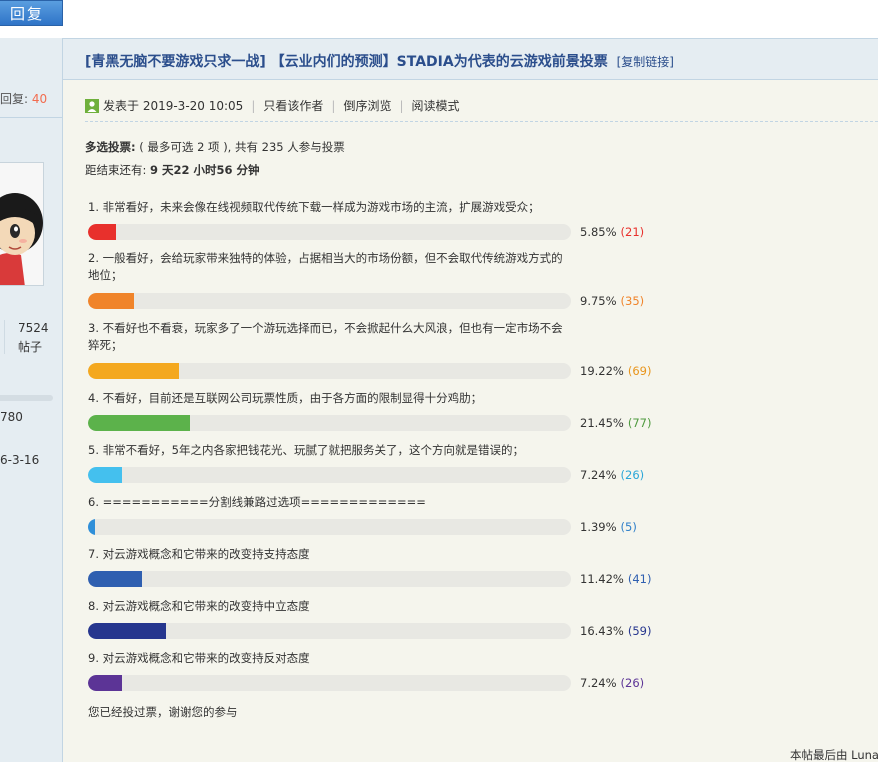 This screenshot has height=763, width=878. I want to click on last-edited-note: 本帖最后由 Luna, so click(834, 755).